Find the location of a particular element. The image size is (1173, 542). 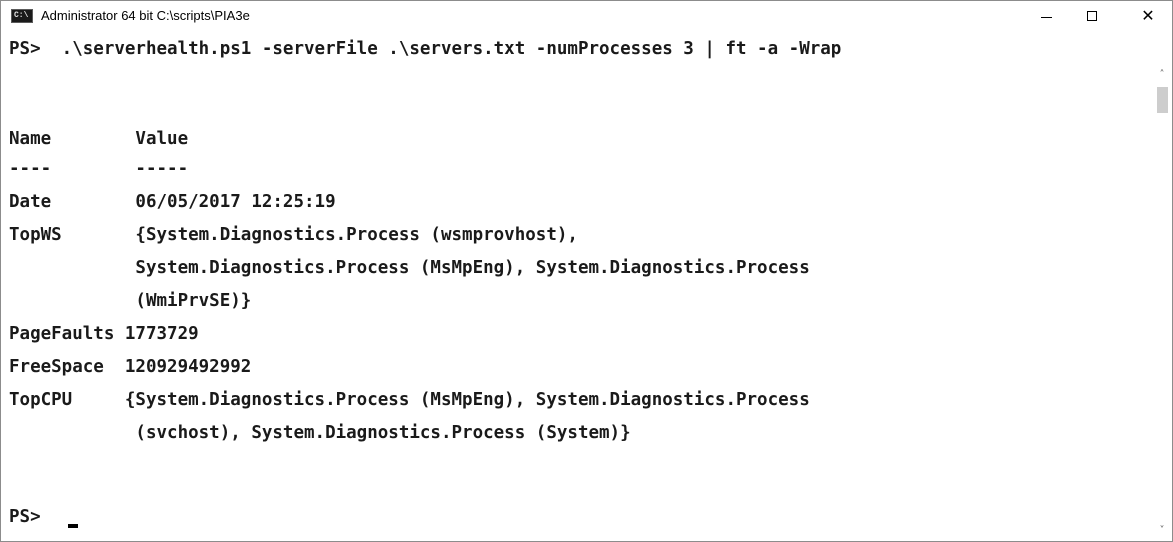

table-row-pagefaults: PageFaults 1773729 is located at coordinates (104, 334).